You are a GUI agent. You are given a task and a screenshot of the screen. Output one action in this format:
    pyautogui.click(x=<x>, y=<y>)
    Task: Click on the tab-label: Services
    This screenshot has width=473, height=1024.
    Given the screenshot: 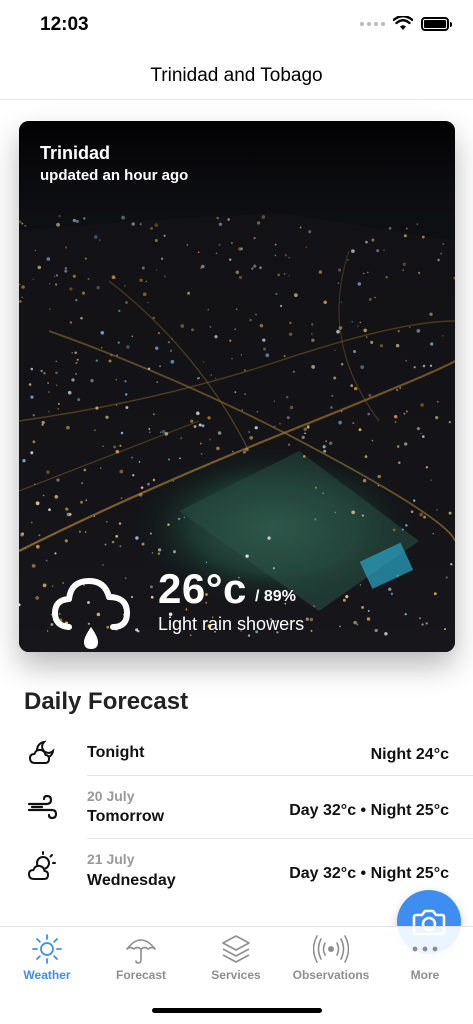 What is the action you would take?
    pyautogui.click(x=236, y=975)
    